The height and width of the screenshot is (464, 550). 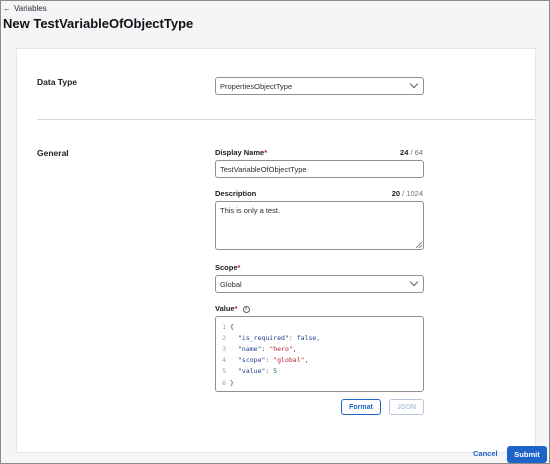 What do you see at coordinates (246, 309) in the screenshot?
I see `info-icon: i` at bounding box center [246, 309].